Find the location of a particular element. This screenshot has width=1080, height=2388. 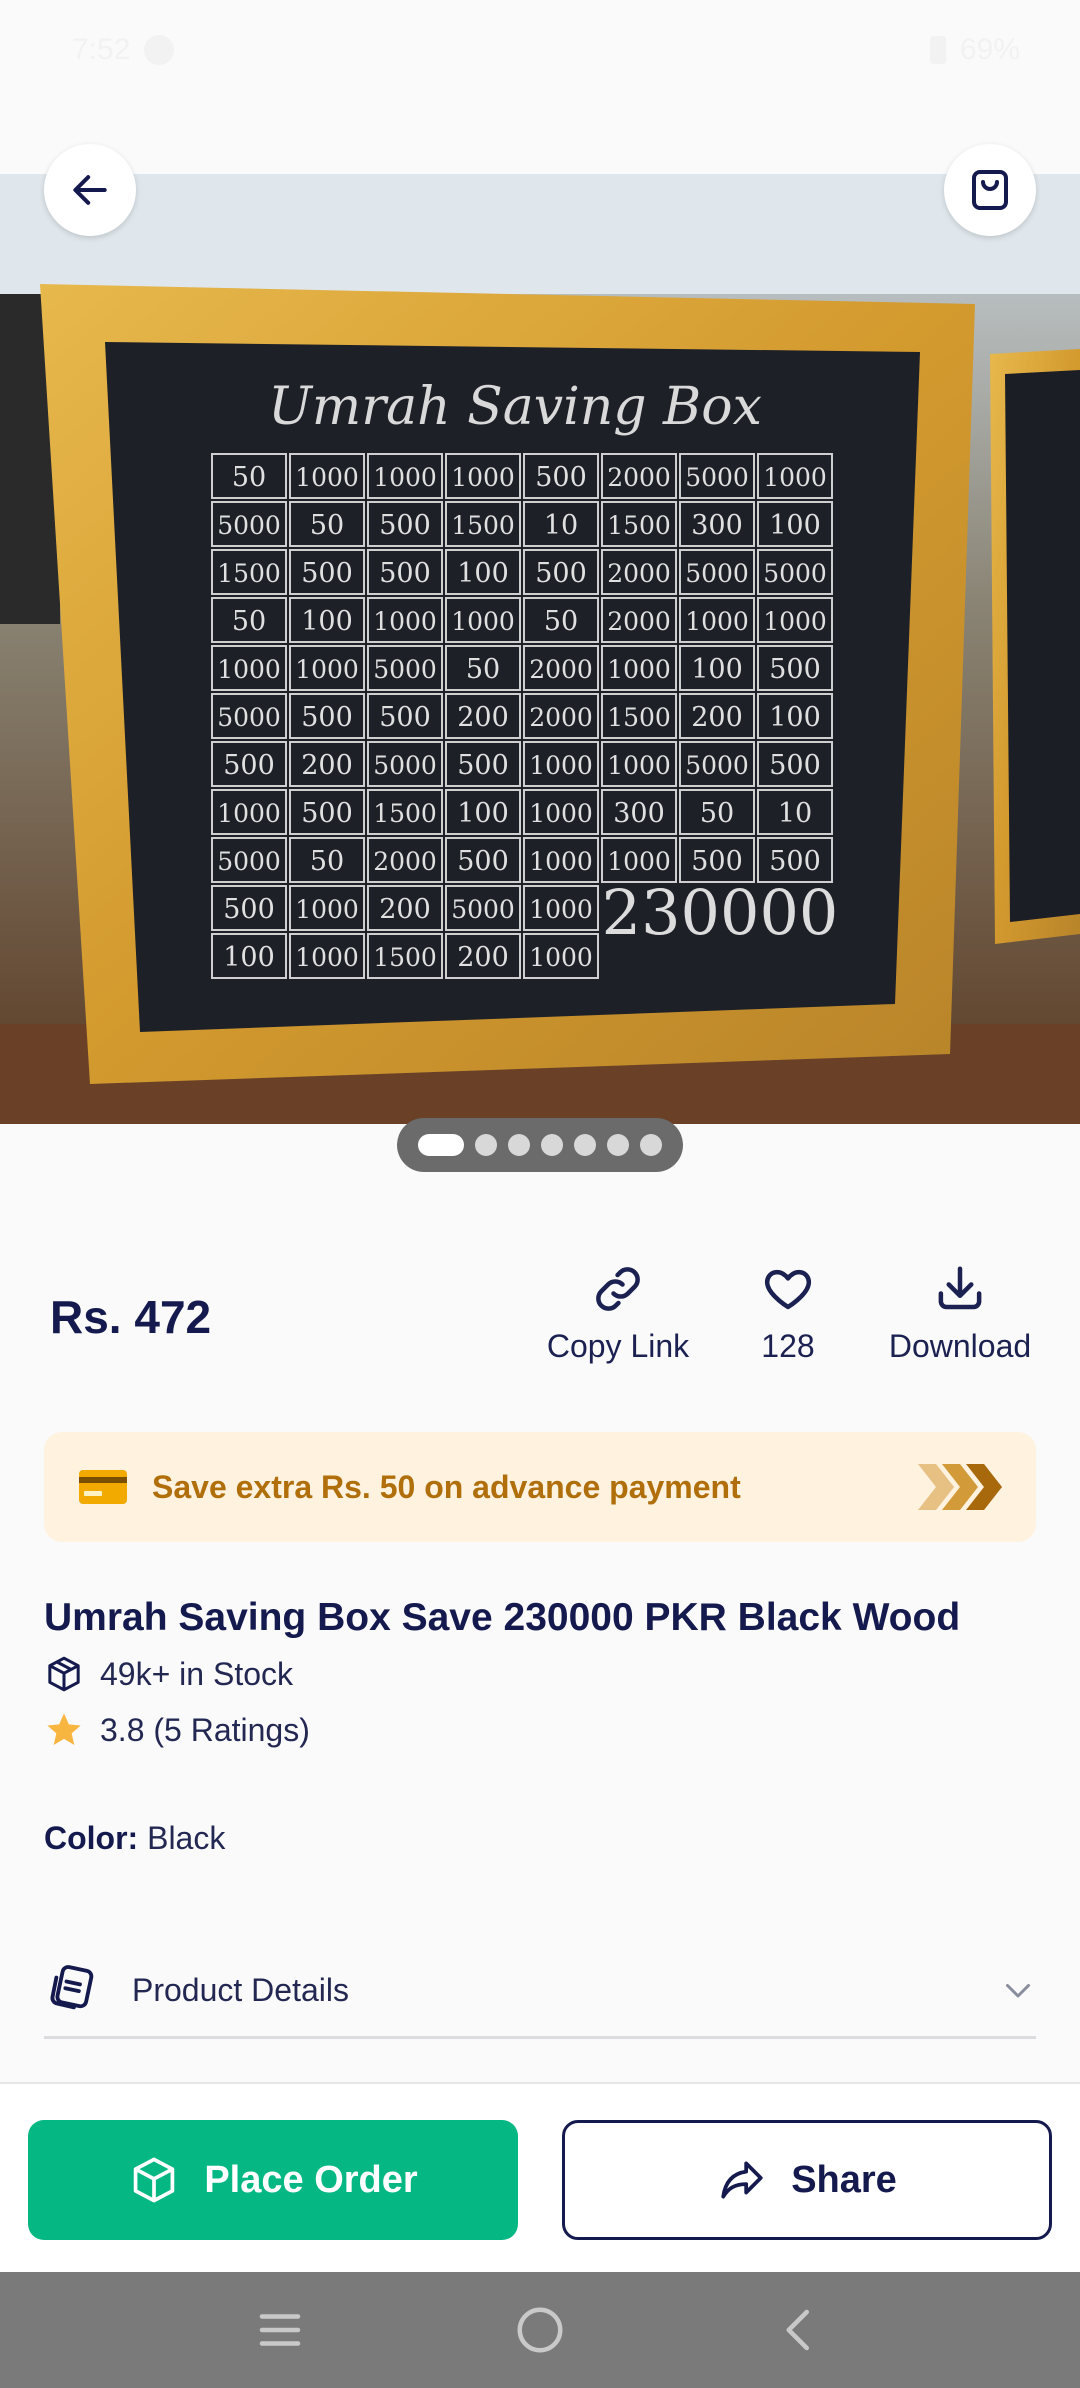

place-order-button: Place Order is located at coordinates (273, 2180).